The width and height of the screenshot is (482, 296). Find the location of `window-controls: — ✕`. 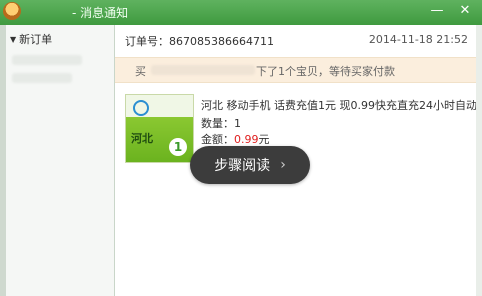

window-controls: — ✕ is located at coordinates (451, 11).